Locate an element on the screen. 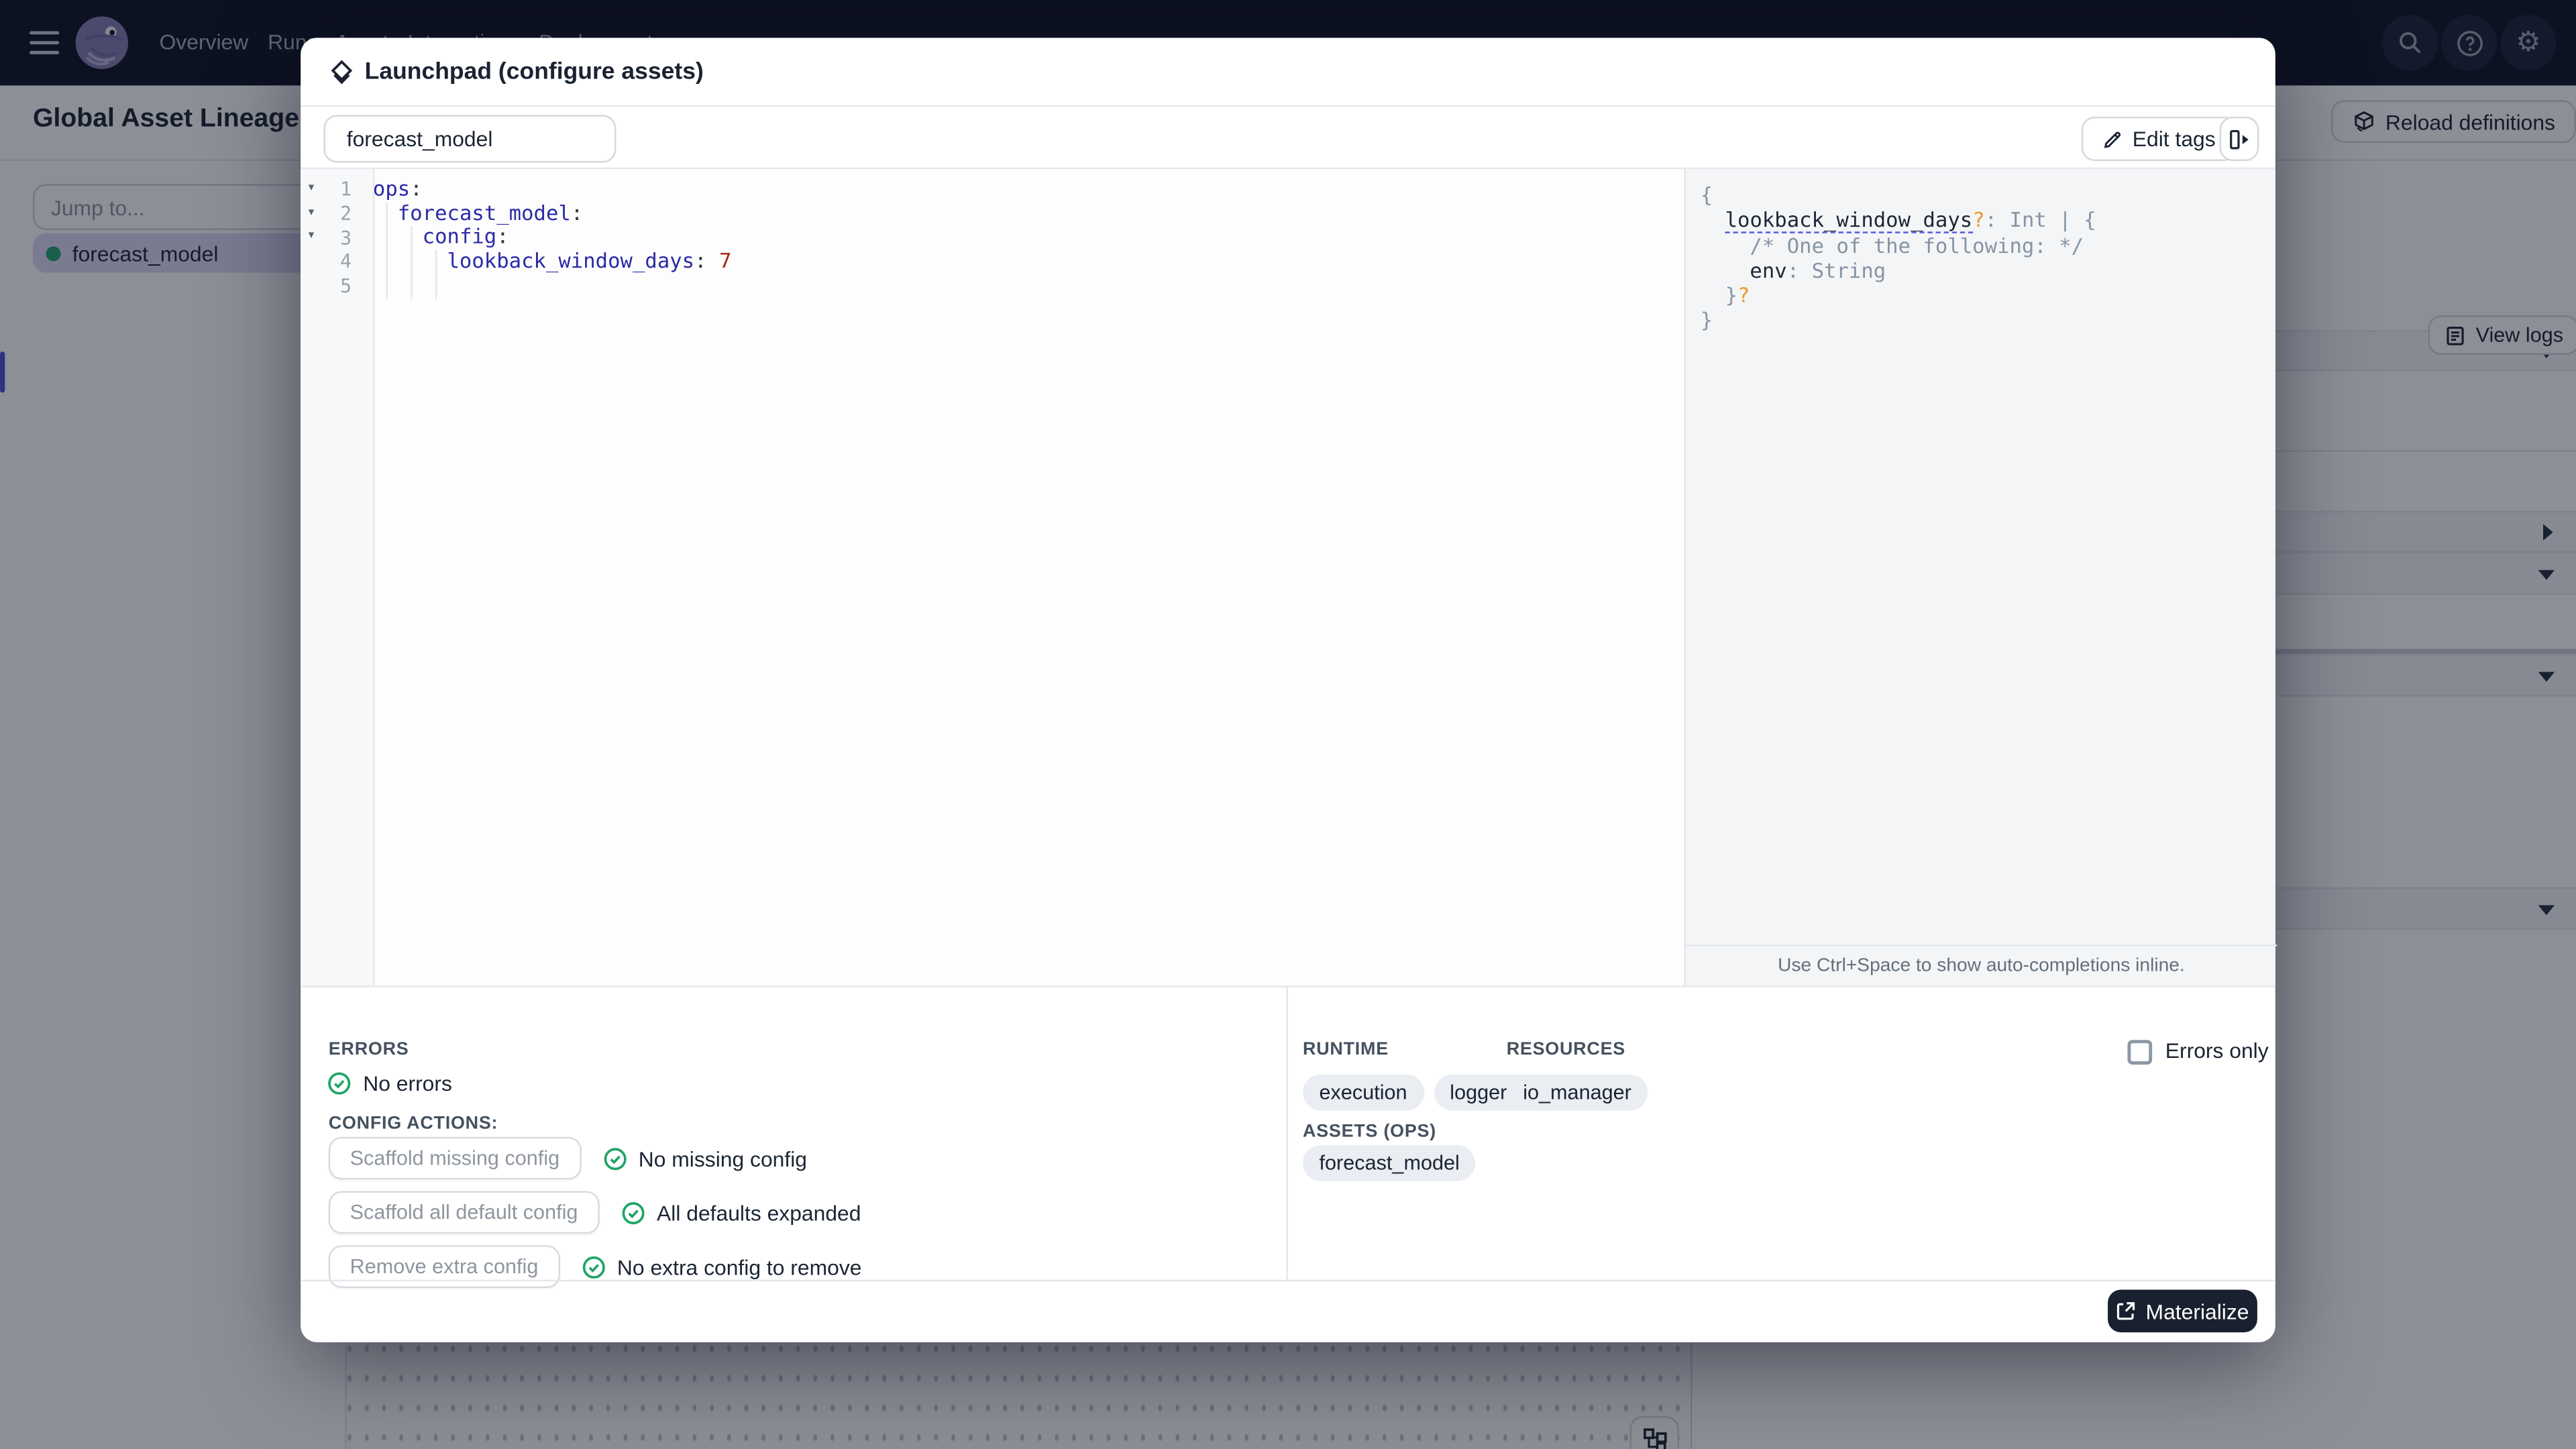 Image resolution: width=2576 pixels, height=1449 pixels. code-line: ▾ 2 forecast_model: is located at coordinates (991, 212).